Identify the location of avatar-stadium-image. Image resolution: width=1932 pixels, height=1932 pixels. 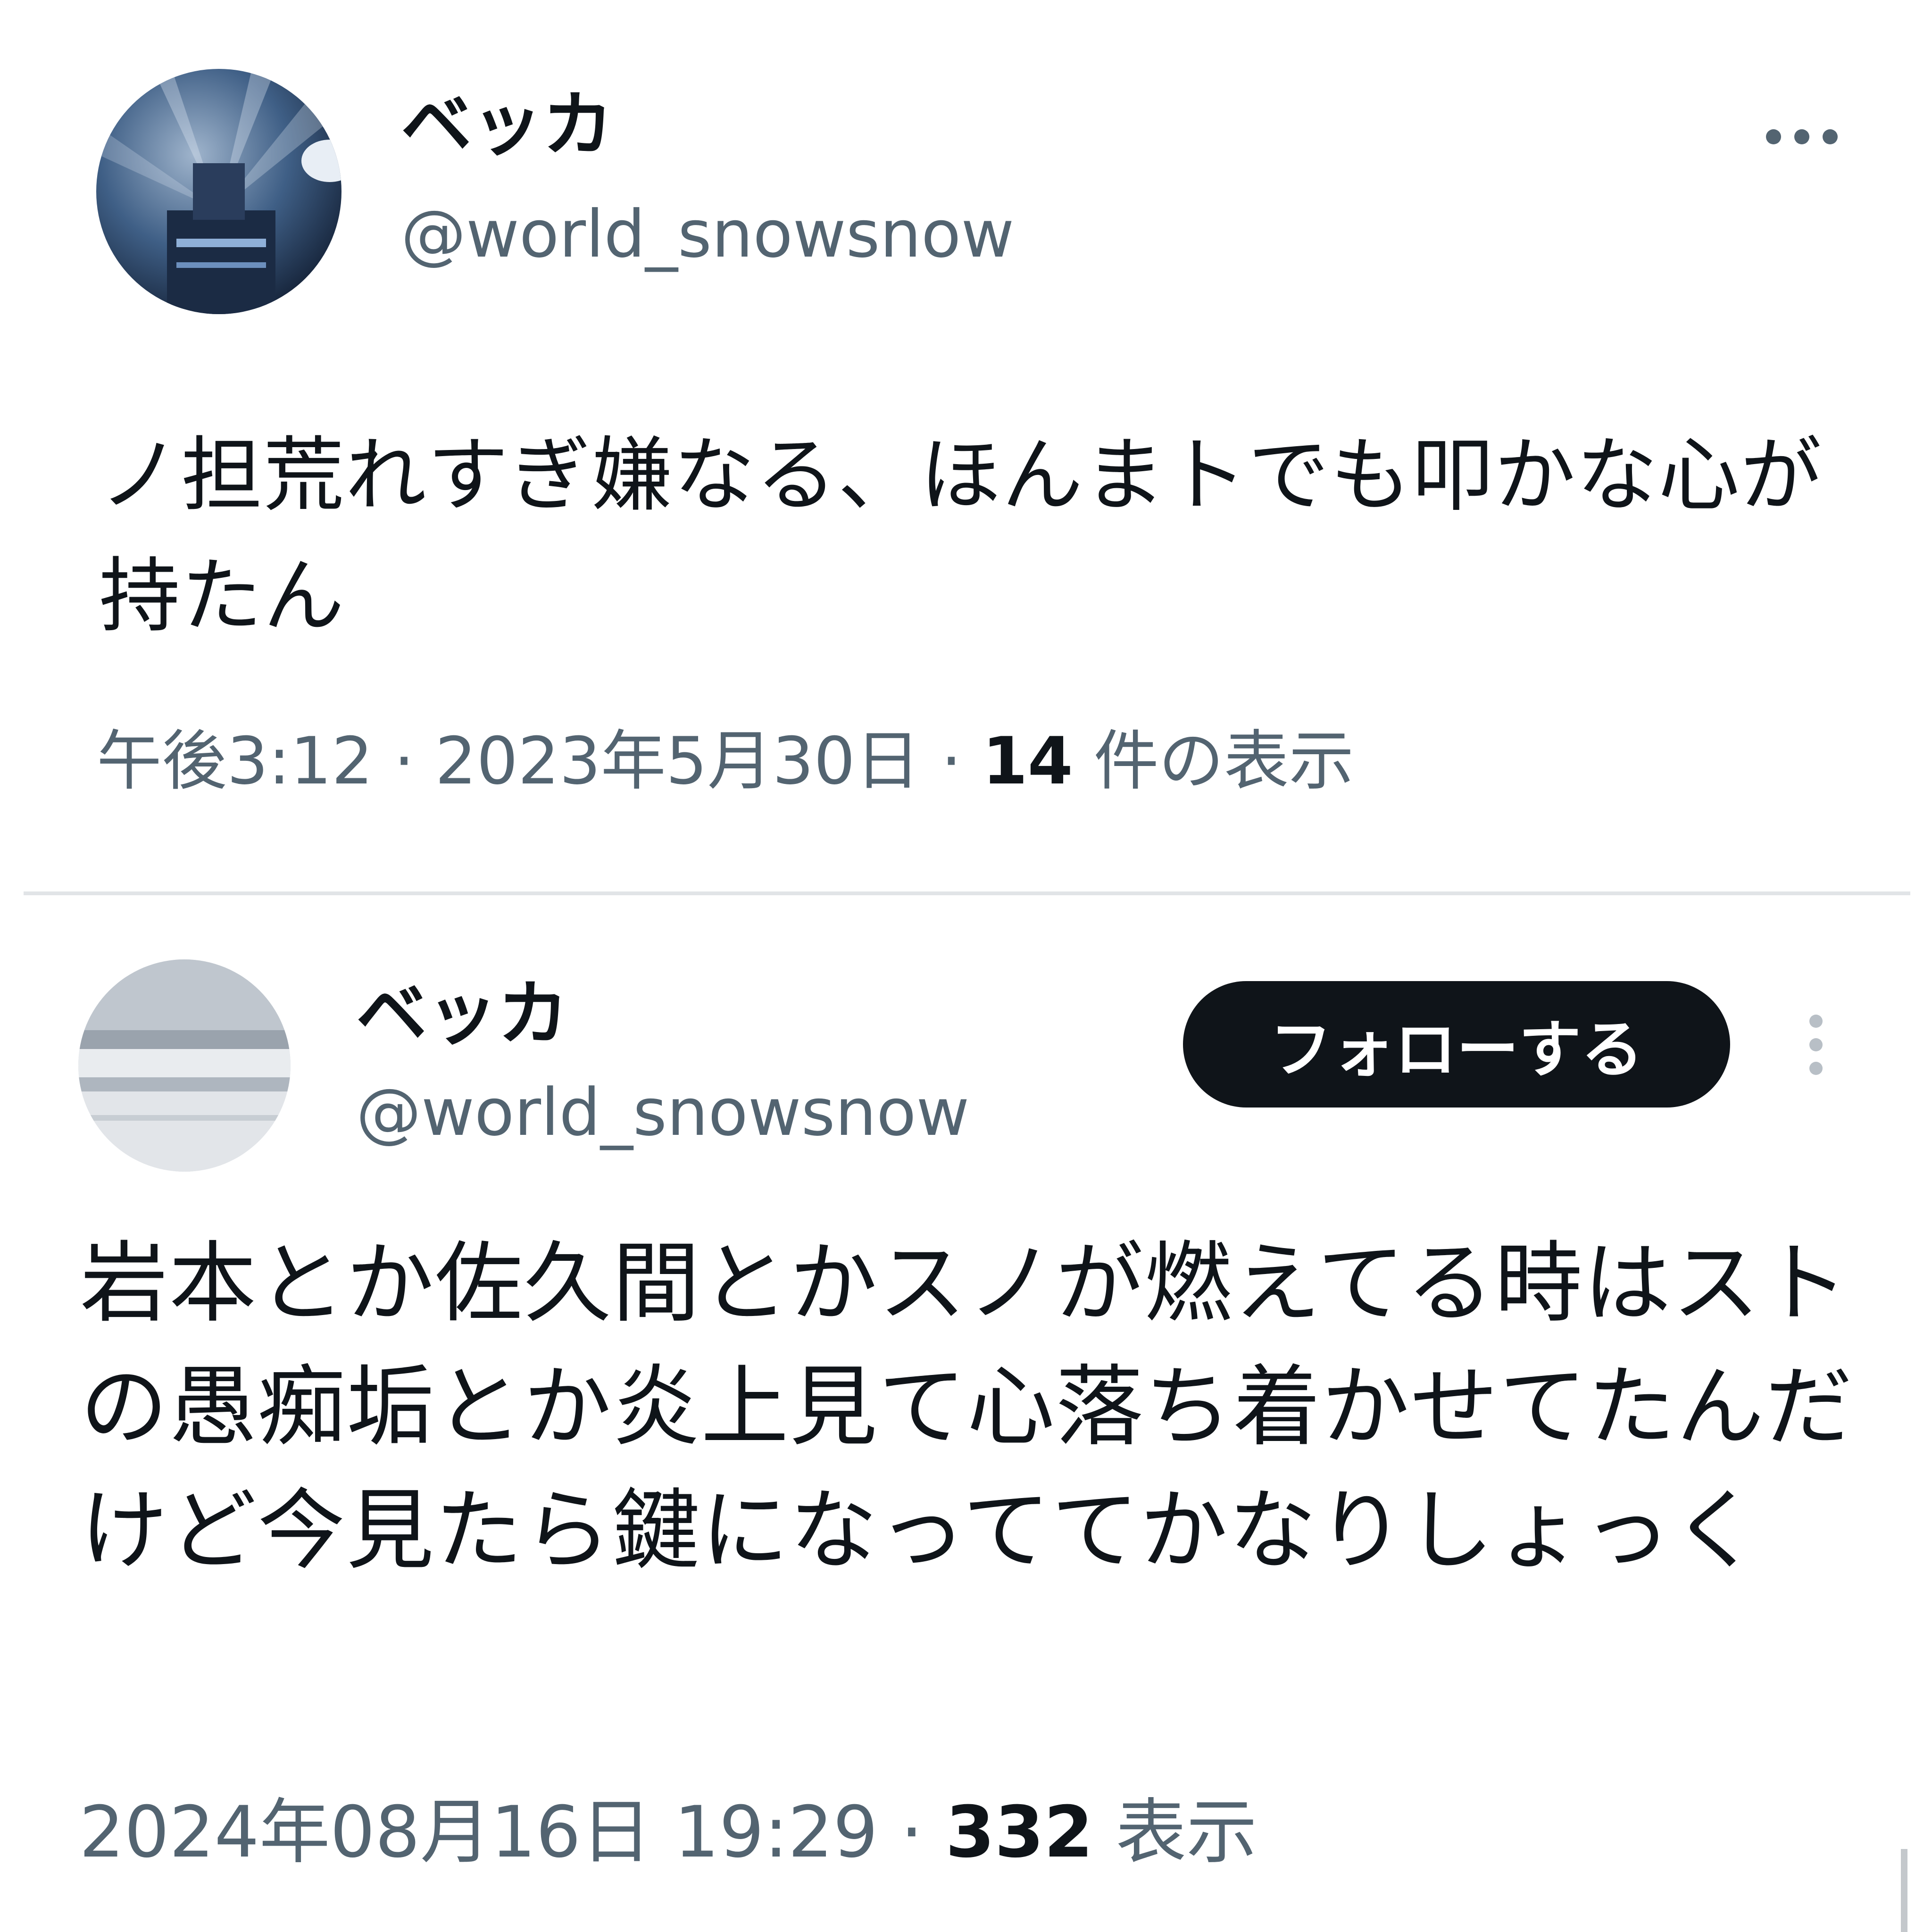
(219, 191).